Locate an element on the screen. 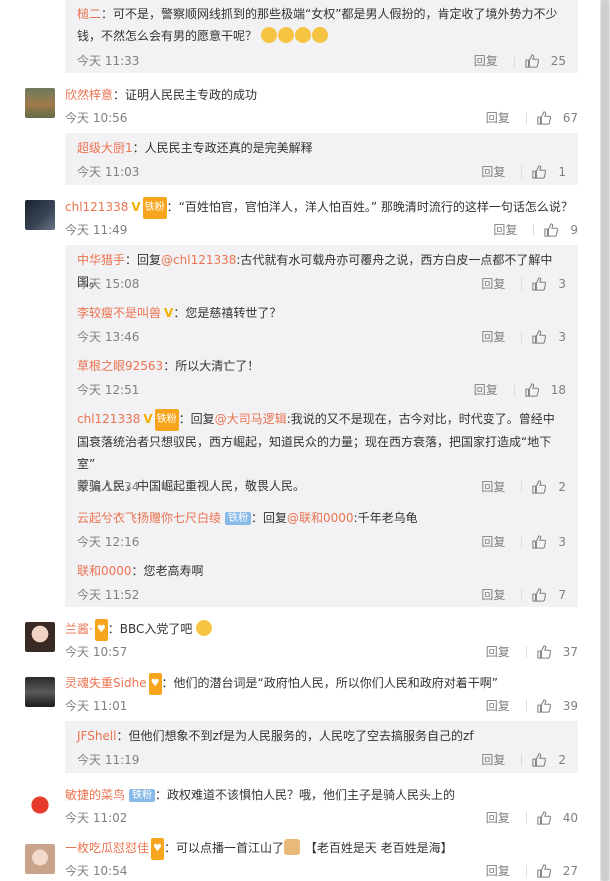 The image size is (610, 881). comment-body: 李较瘦不是叫兽 V：您是慈禧转世了？ is located at coordinates (321, 313).